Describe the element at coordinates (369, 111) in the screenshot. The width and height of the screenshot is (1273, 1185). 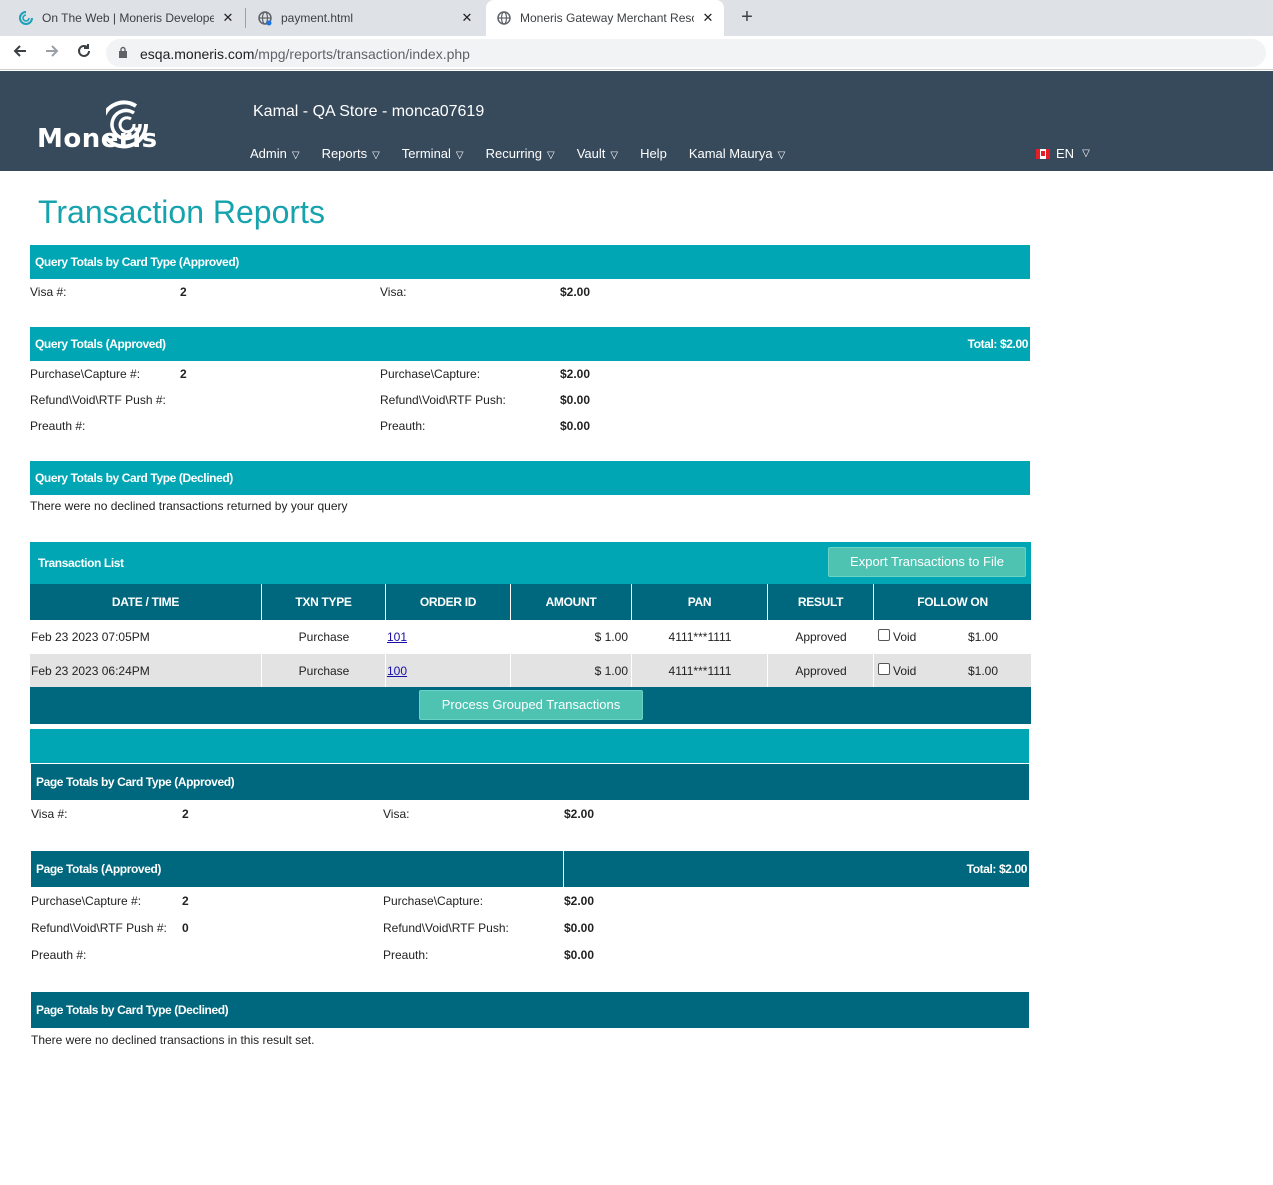
I see `store-title: Kamal - QA Store - monca07619` at that location.